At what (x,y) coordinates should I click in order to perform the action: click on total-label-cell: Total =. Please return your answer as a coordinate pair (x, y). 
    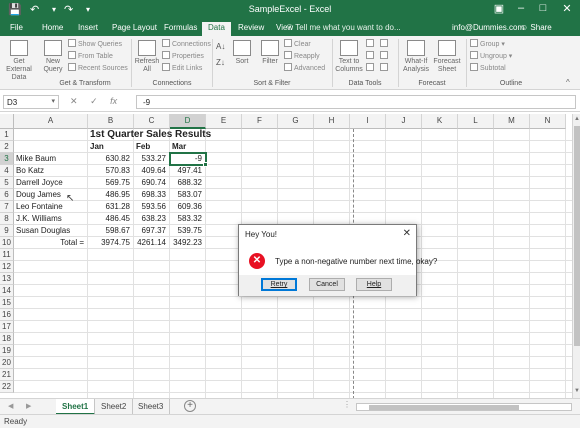
    Looking at the image, I should click on (51, 243).